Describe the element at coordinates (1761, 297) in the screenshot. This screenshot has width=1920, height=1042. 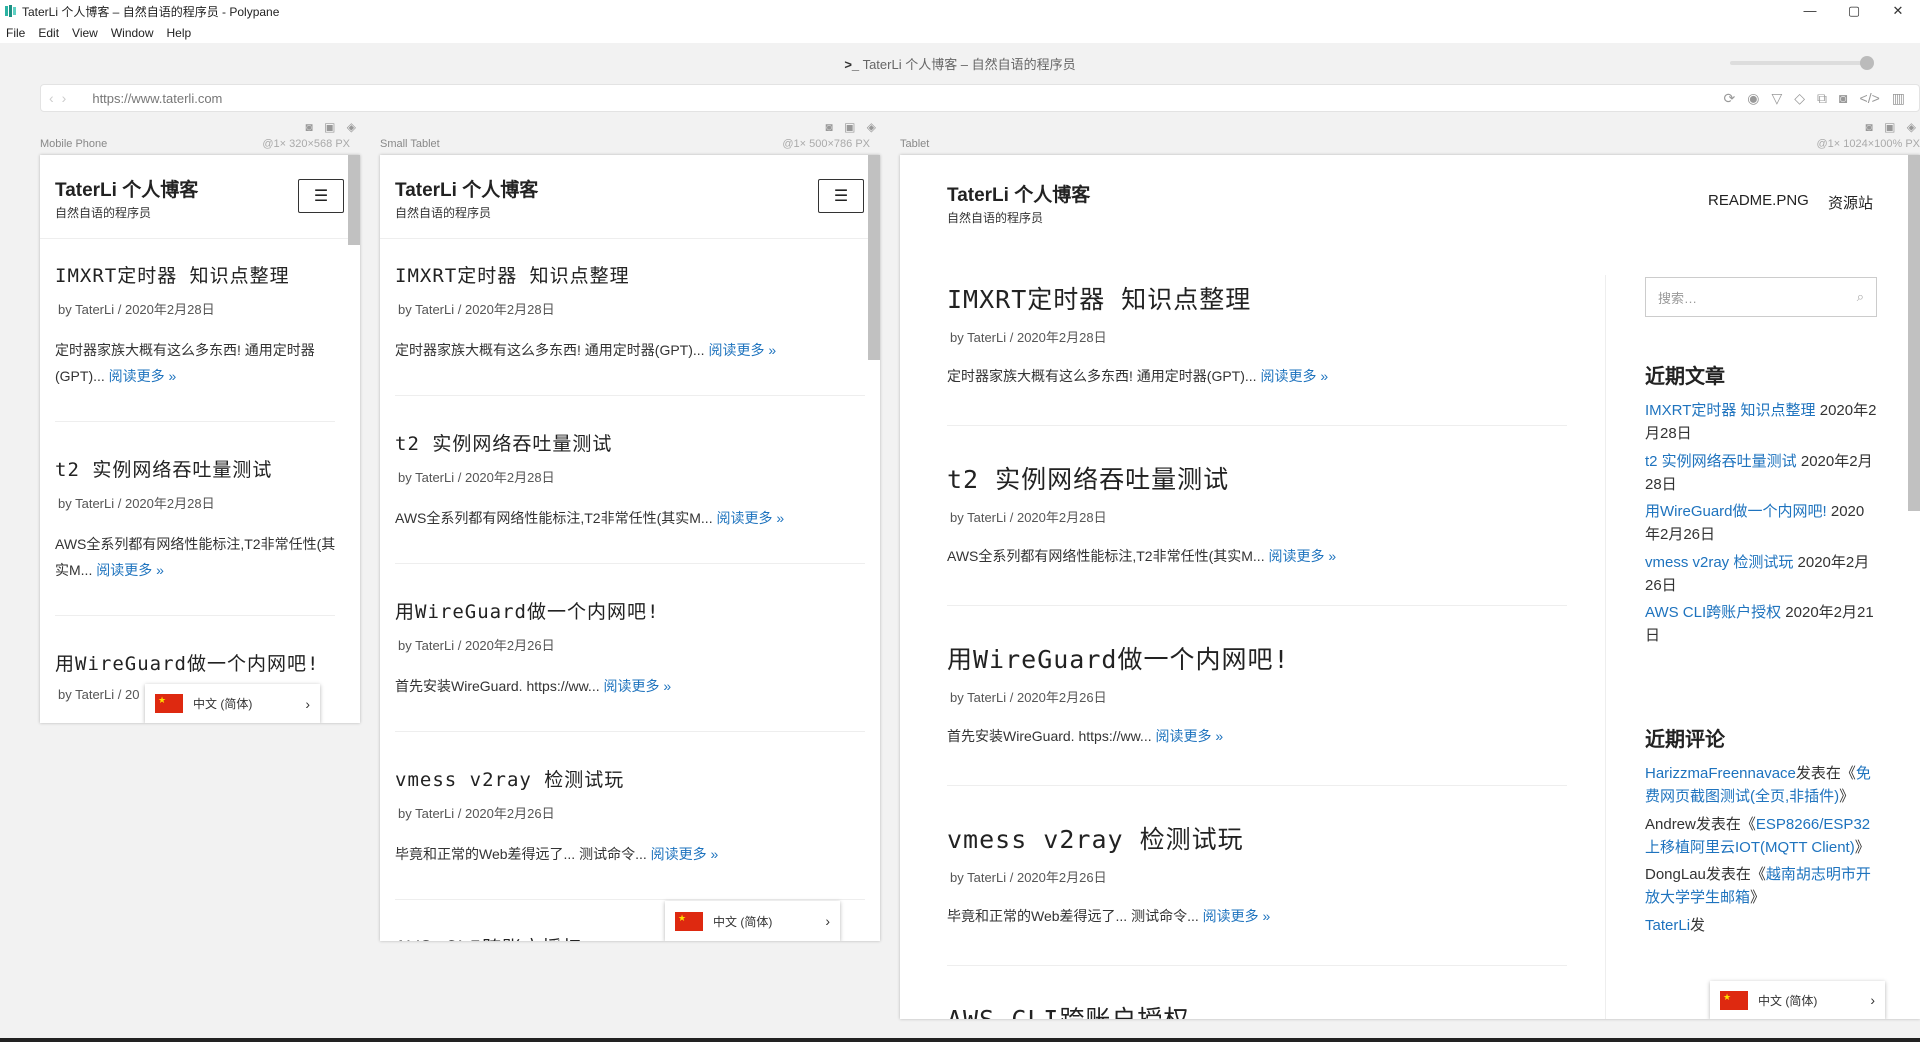
I see `search-input: 搜索… ⌕` at that location.